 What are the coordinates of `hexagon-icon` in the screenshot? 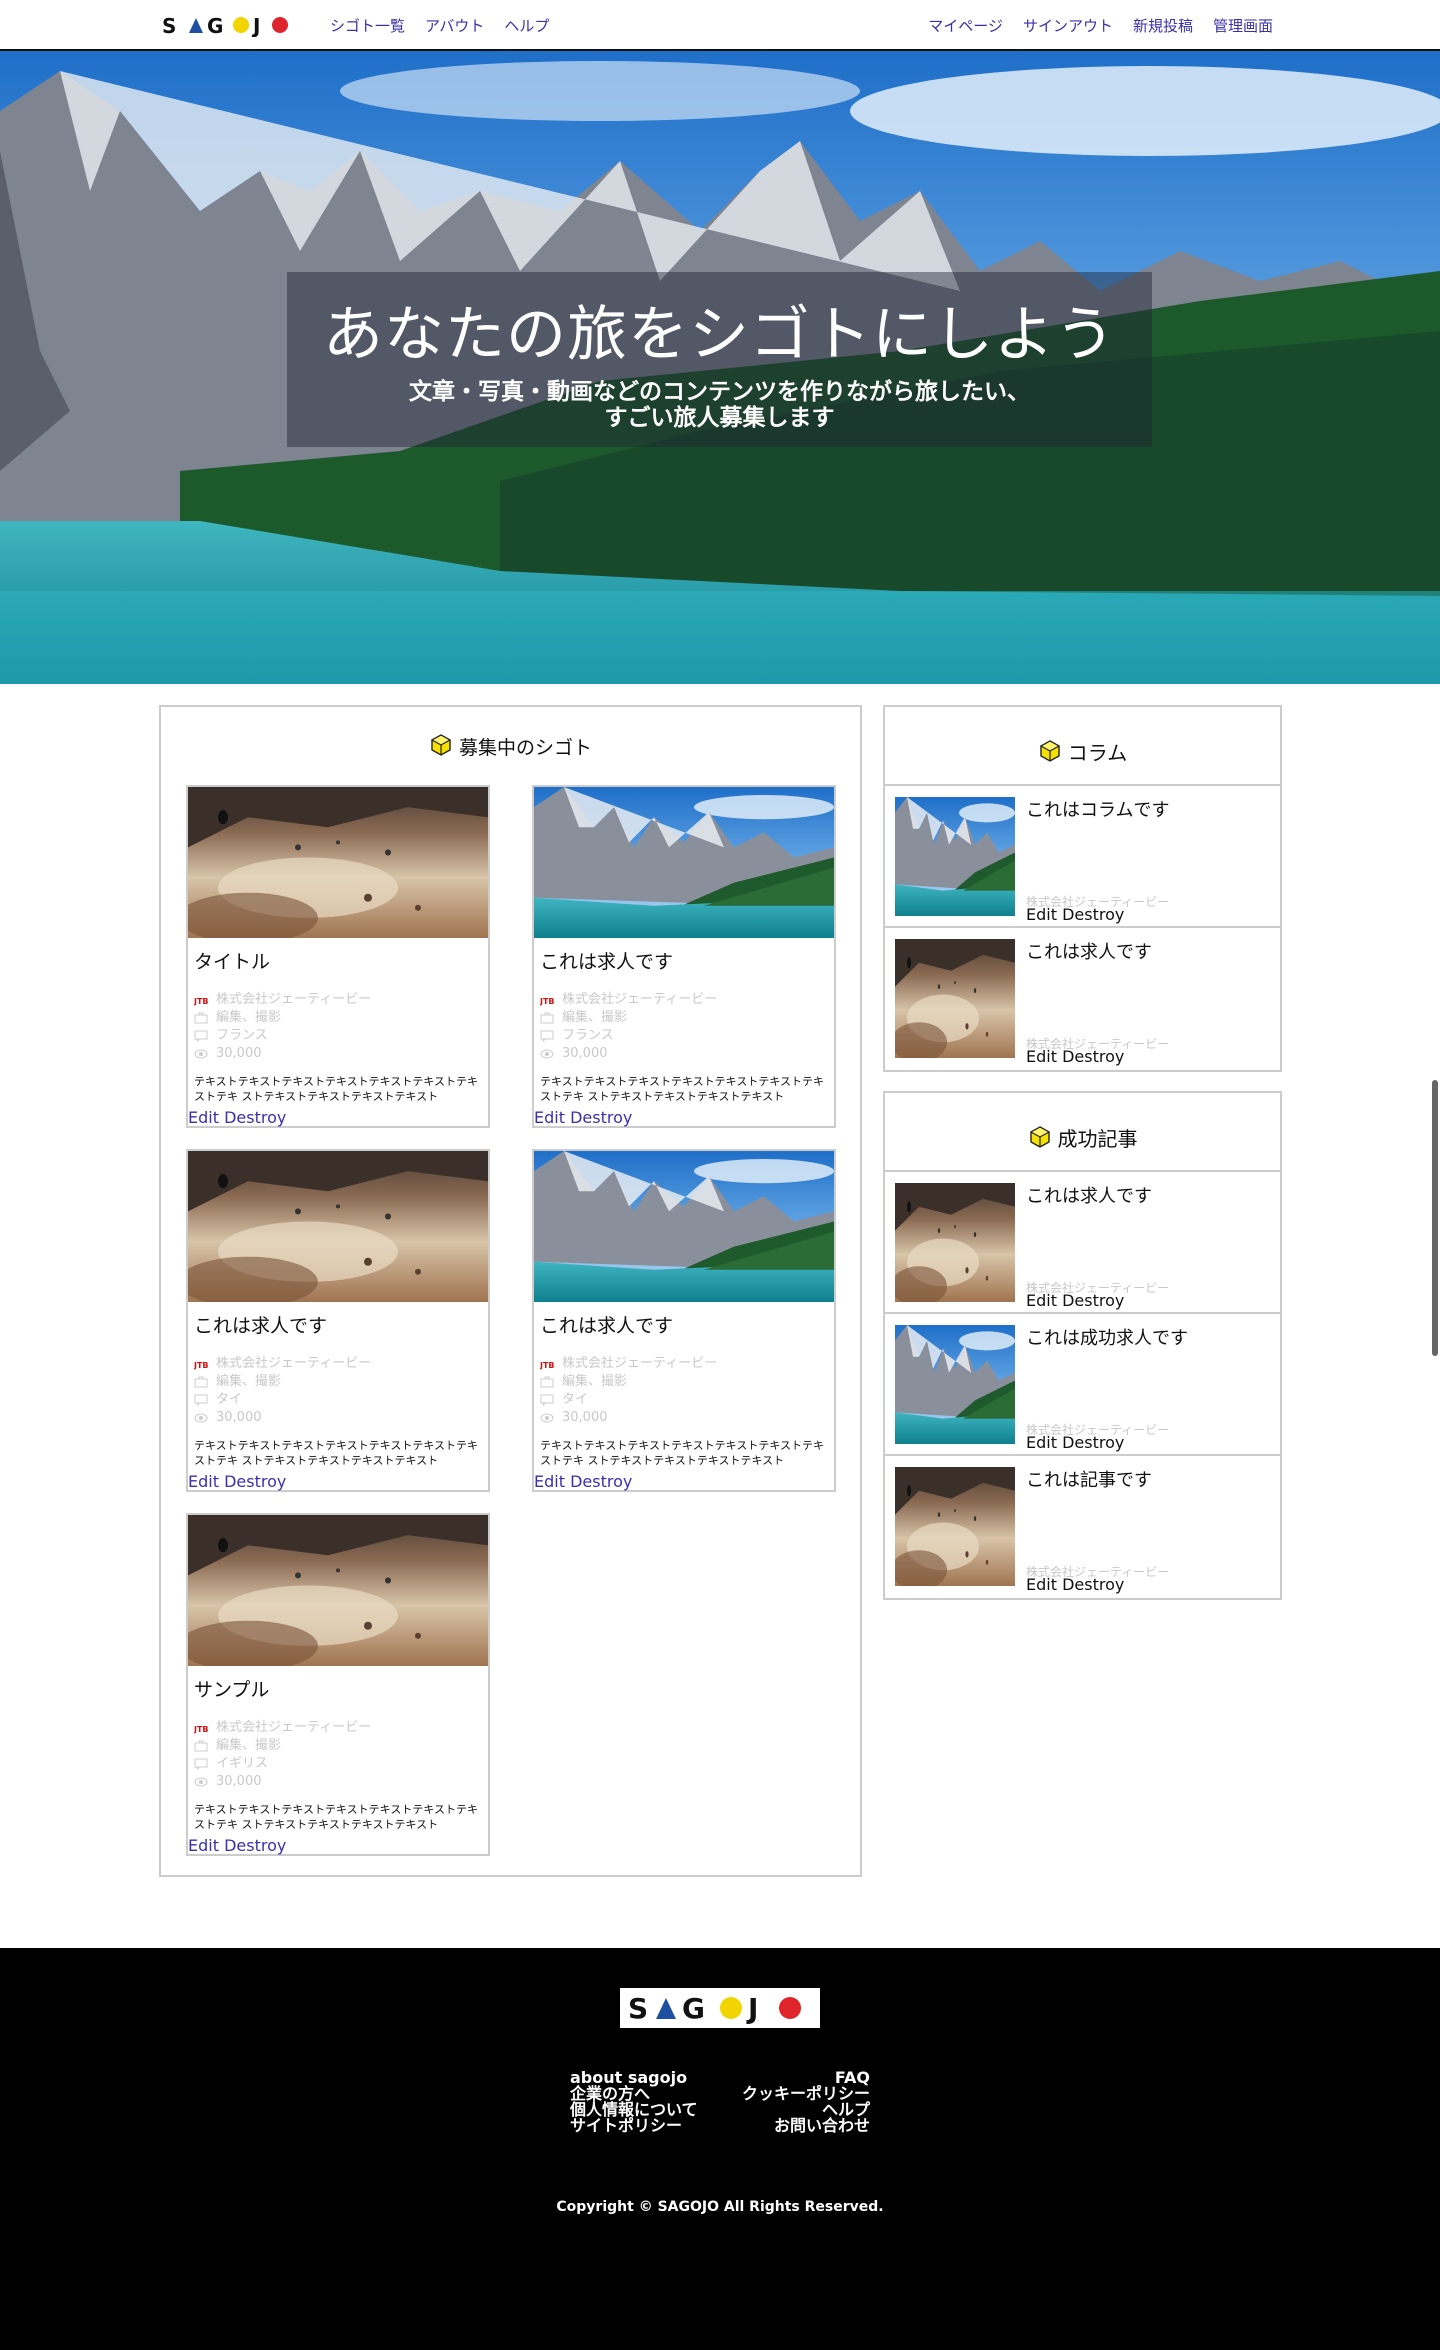 It's located at (1040, 1137).